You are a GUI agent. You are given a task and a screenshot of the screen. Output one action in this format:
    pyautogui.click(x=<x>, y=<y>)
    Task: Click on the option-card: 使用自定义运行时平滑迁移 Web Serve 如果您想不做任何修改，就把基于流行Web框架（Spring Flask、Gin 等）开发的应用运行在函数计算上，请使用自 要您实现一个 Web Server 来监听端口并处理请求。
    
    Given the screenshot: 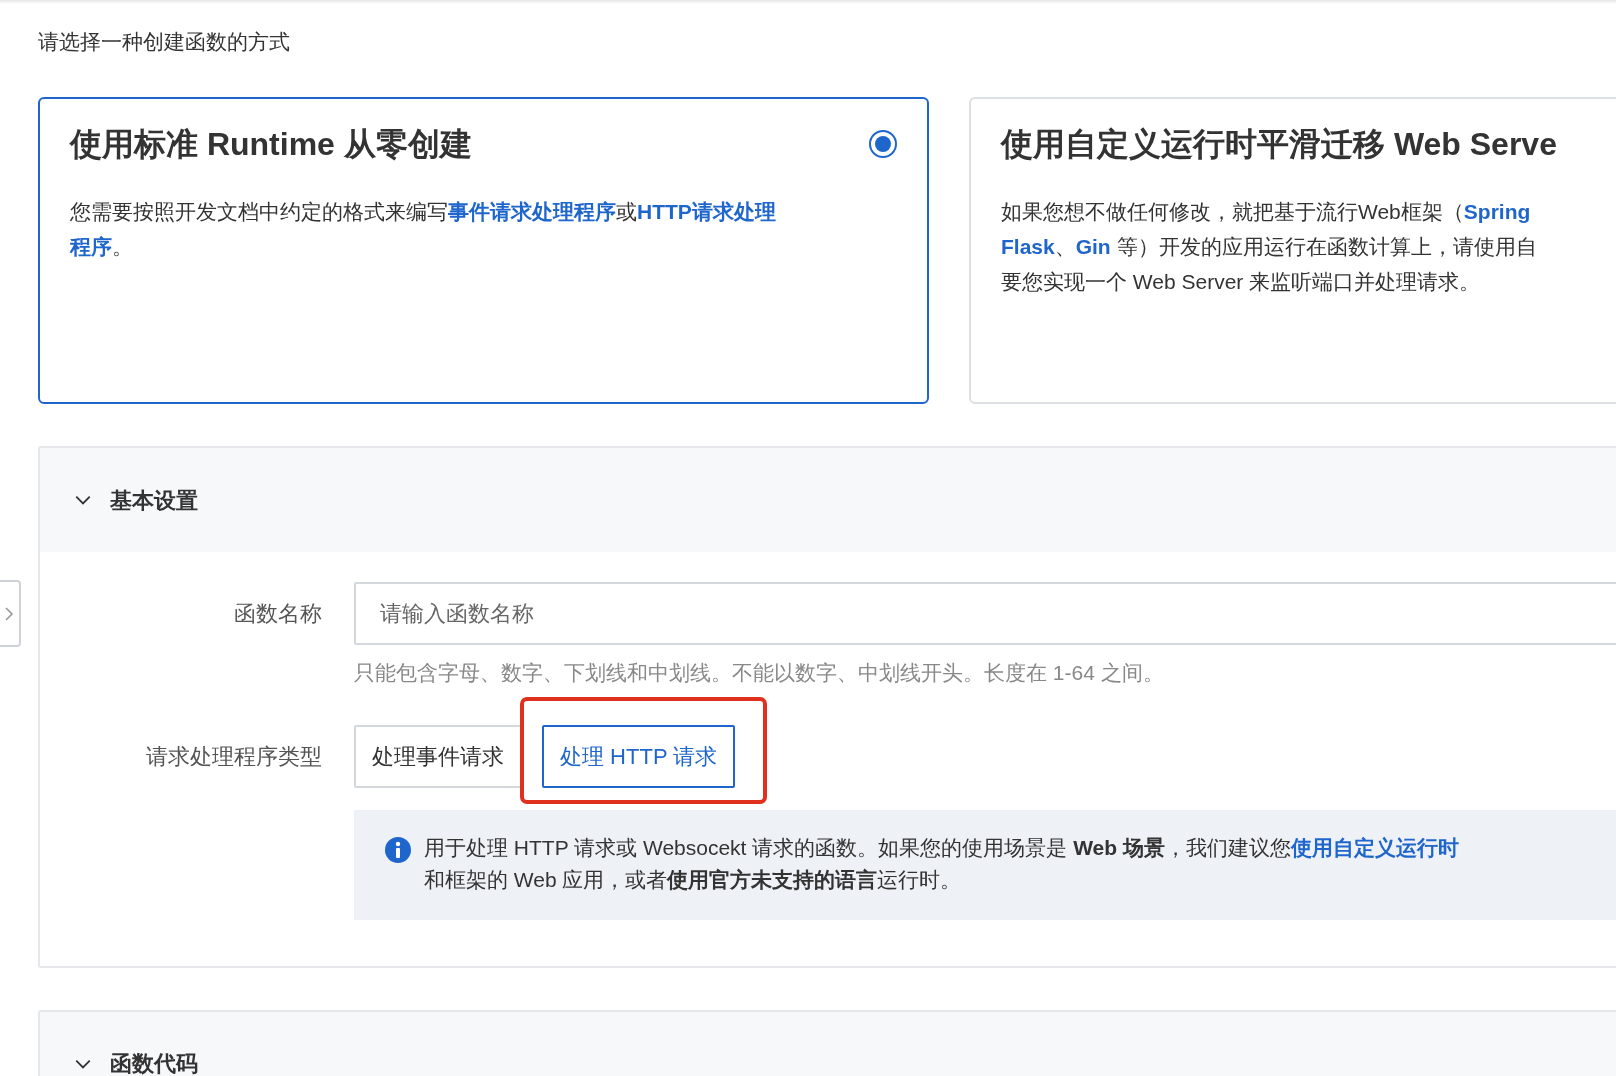 What is the action you would take?
    pyautogui.click(x=1292, y=251)
    